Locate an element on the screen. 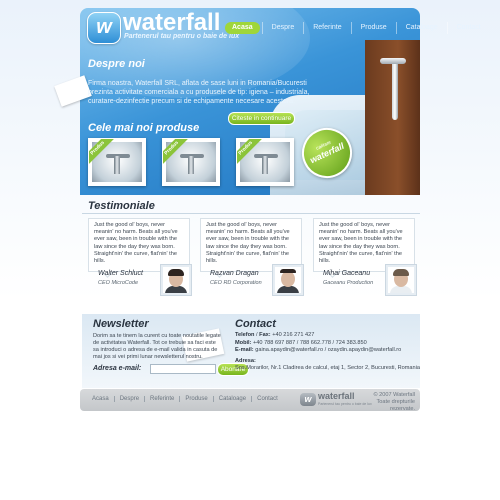 The height and width of the screenshot is (500, 500). testimonial-name: Walter Schluct is located at coordinates (120, 273).